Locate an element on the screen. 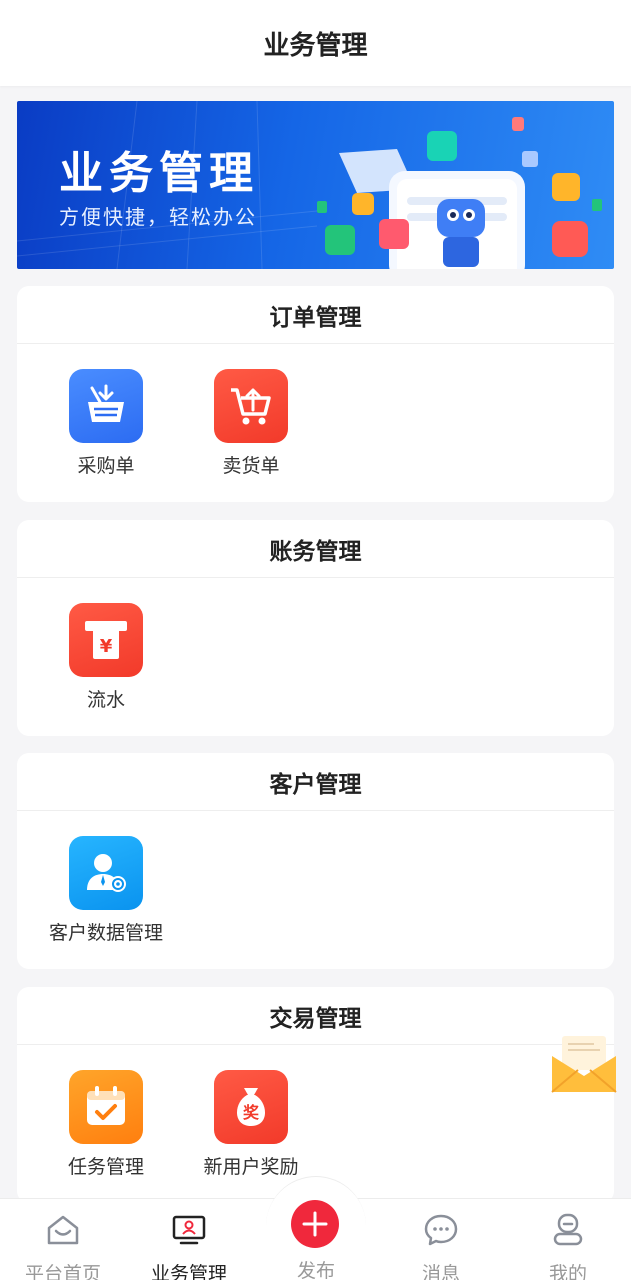 This screenshot has width=631, height=1280. item-label: 新用户奖励 is located at coordinates (251, 1167).